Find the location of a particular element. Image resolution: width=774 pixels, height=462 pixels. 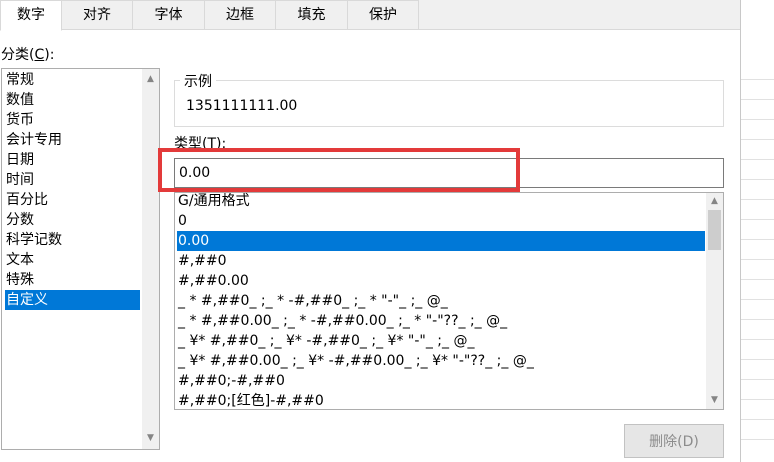

spreadsheet-background is located at coordinates (757, 231).